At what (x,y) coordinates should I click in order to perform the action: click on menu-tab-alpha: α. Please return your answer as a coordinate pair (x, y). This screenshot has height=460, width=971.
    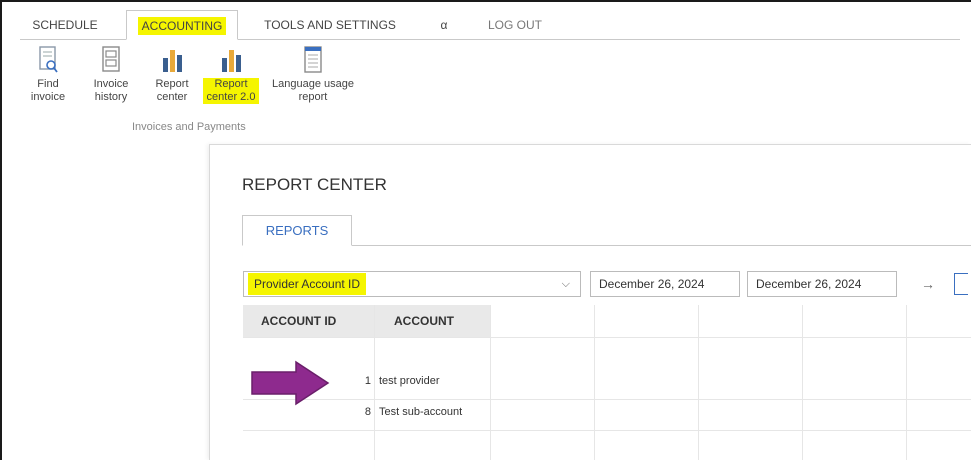
    Looking at the image, I should click on (444, 25).